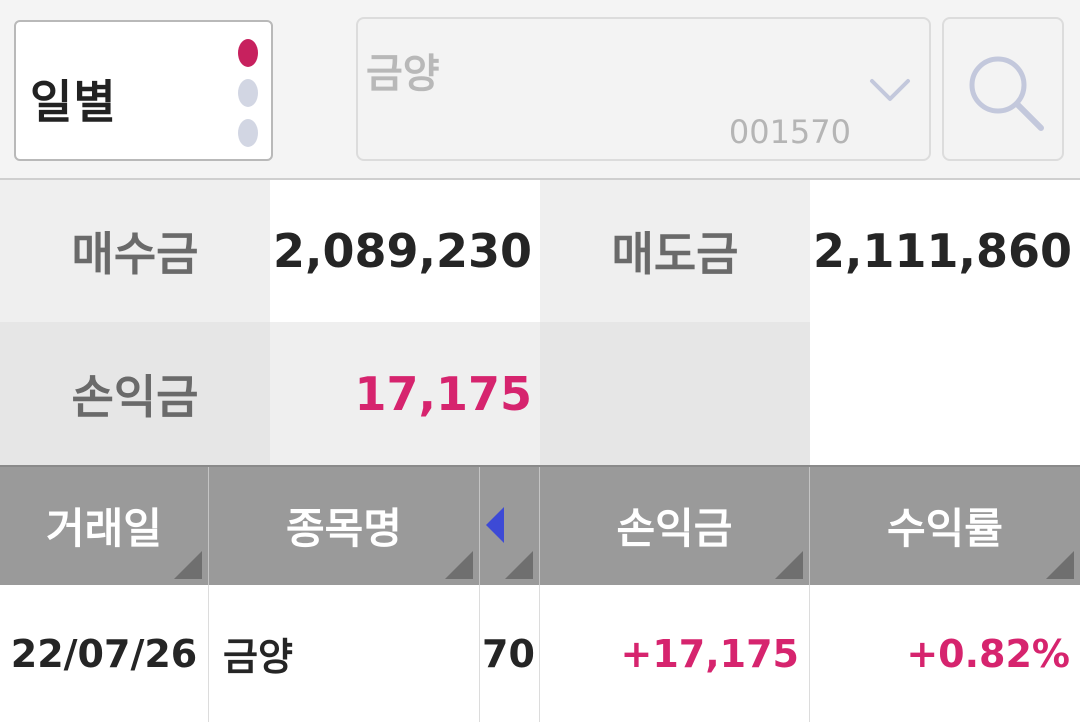 This screenshot has width=1080, height=722. What do you see at coordinates (405, 251) in the screenshot?
I see `buy-amount-value: 2,089,230` at bounding box center [405, 251].